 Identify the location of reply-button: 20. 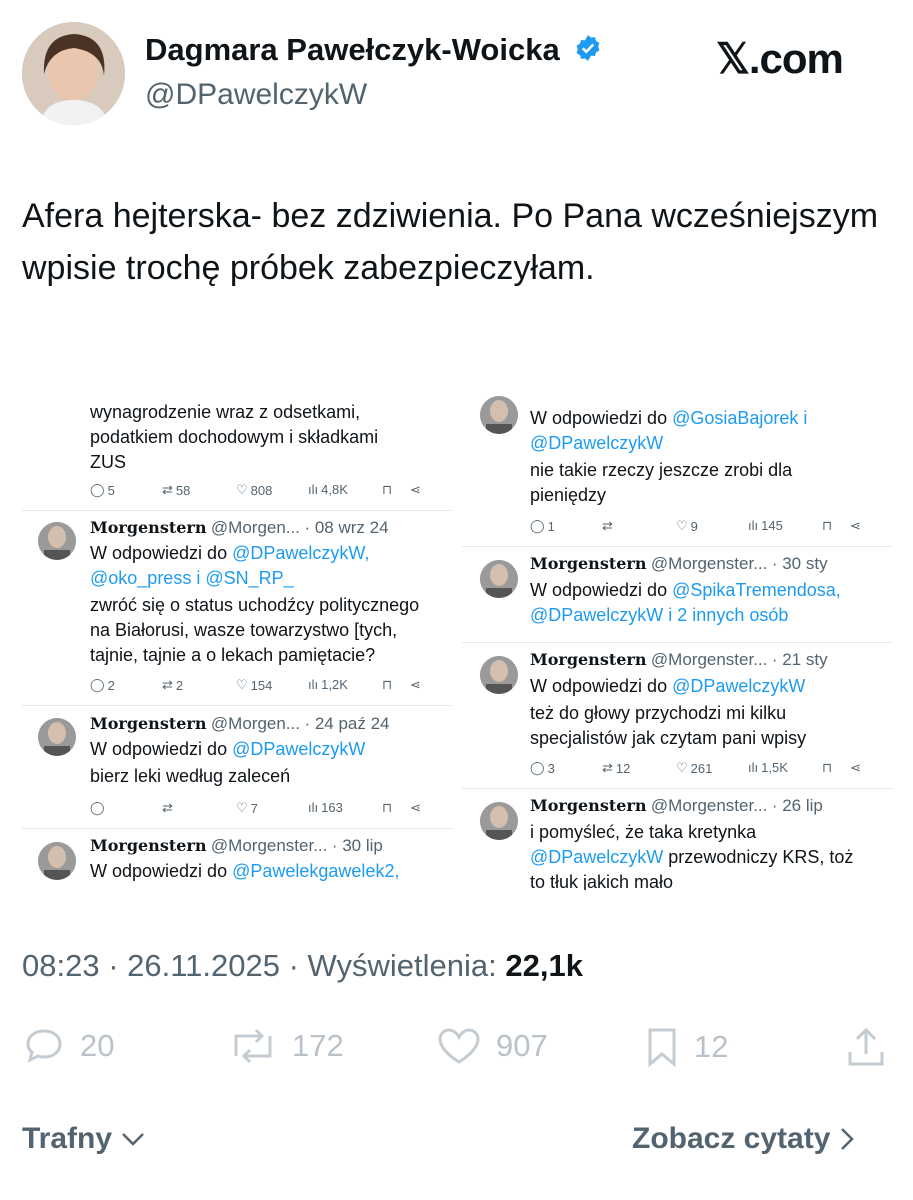
(68, 1046).